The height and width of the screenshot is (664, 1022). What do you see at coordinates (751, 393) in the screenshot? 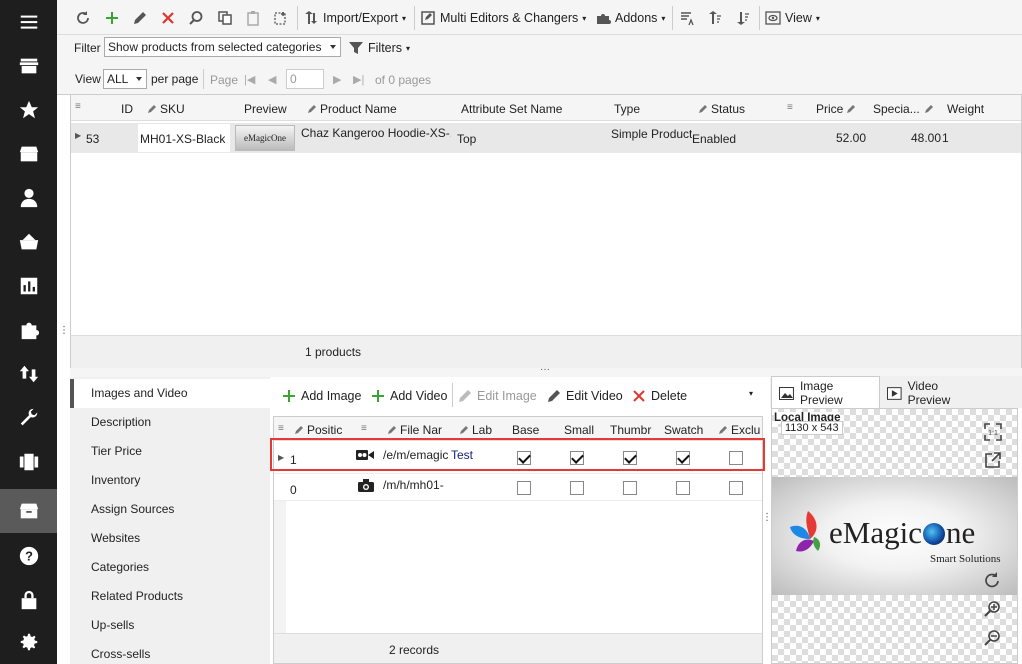
I see `more-dropdown-icon: ▾` at bounding box center [751, 393].